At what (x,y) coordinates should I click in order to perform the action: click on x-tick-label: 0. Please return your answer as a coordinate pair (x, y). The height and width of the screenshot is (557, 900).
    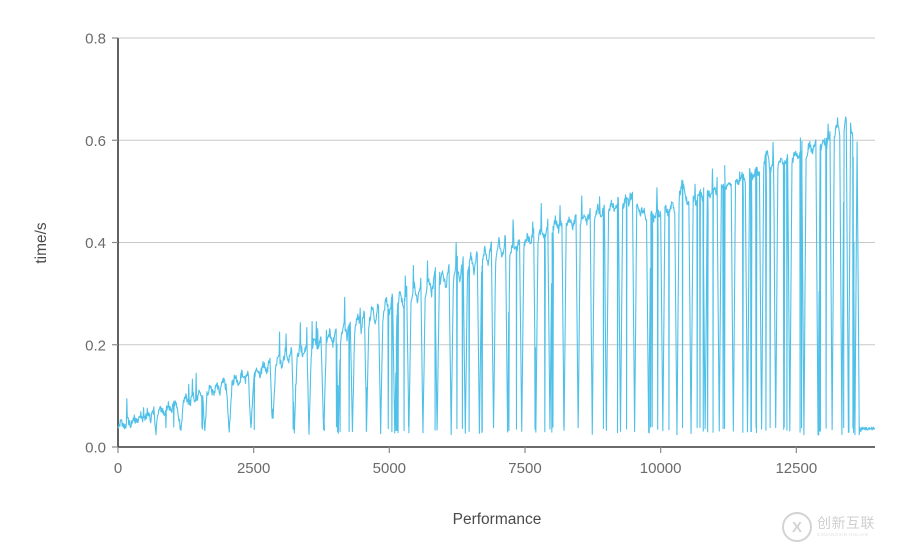
    Looking at the image, I should click on (118, 468).